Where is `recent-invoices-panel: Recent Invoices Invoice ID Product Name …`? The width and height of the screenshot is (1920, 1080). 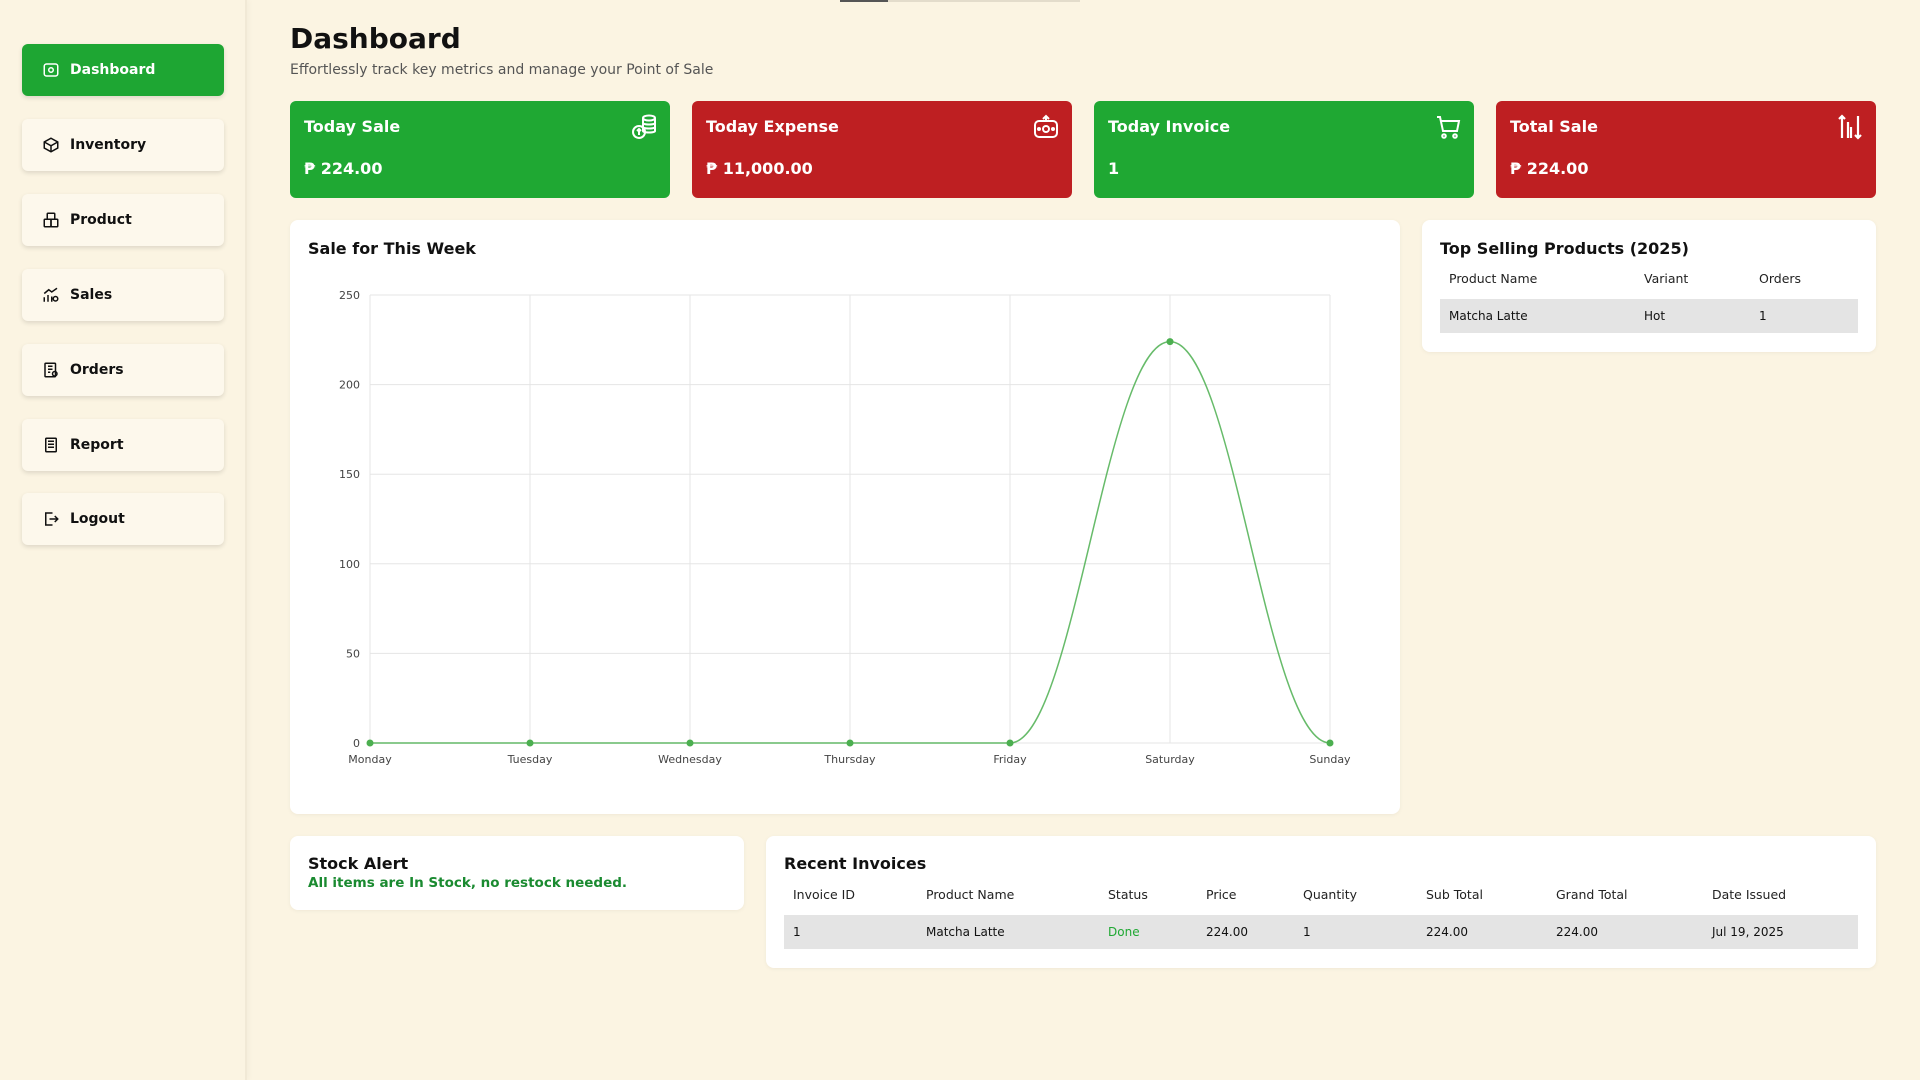
recent-invoices-panel: Recent Invoices Invoice ID Product Name … is located at coordinates (1321, 902).